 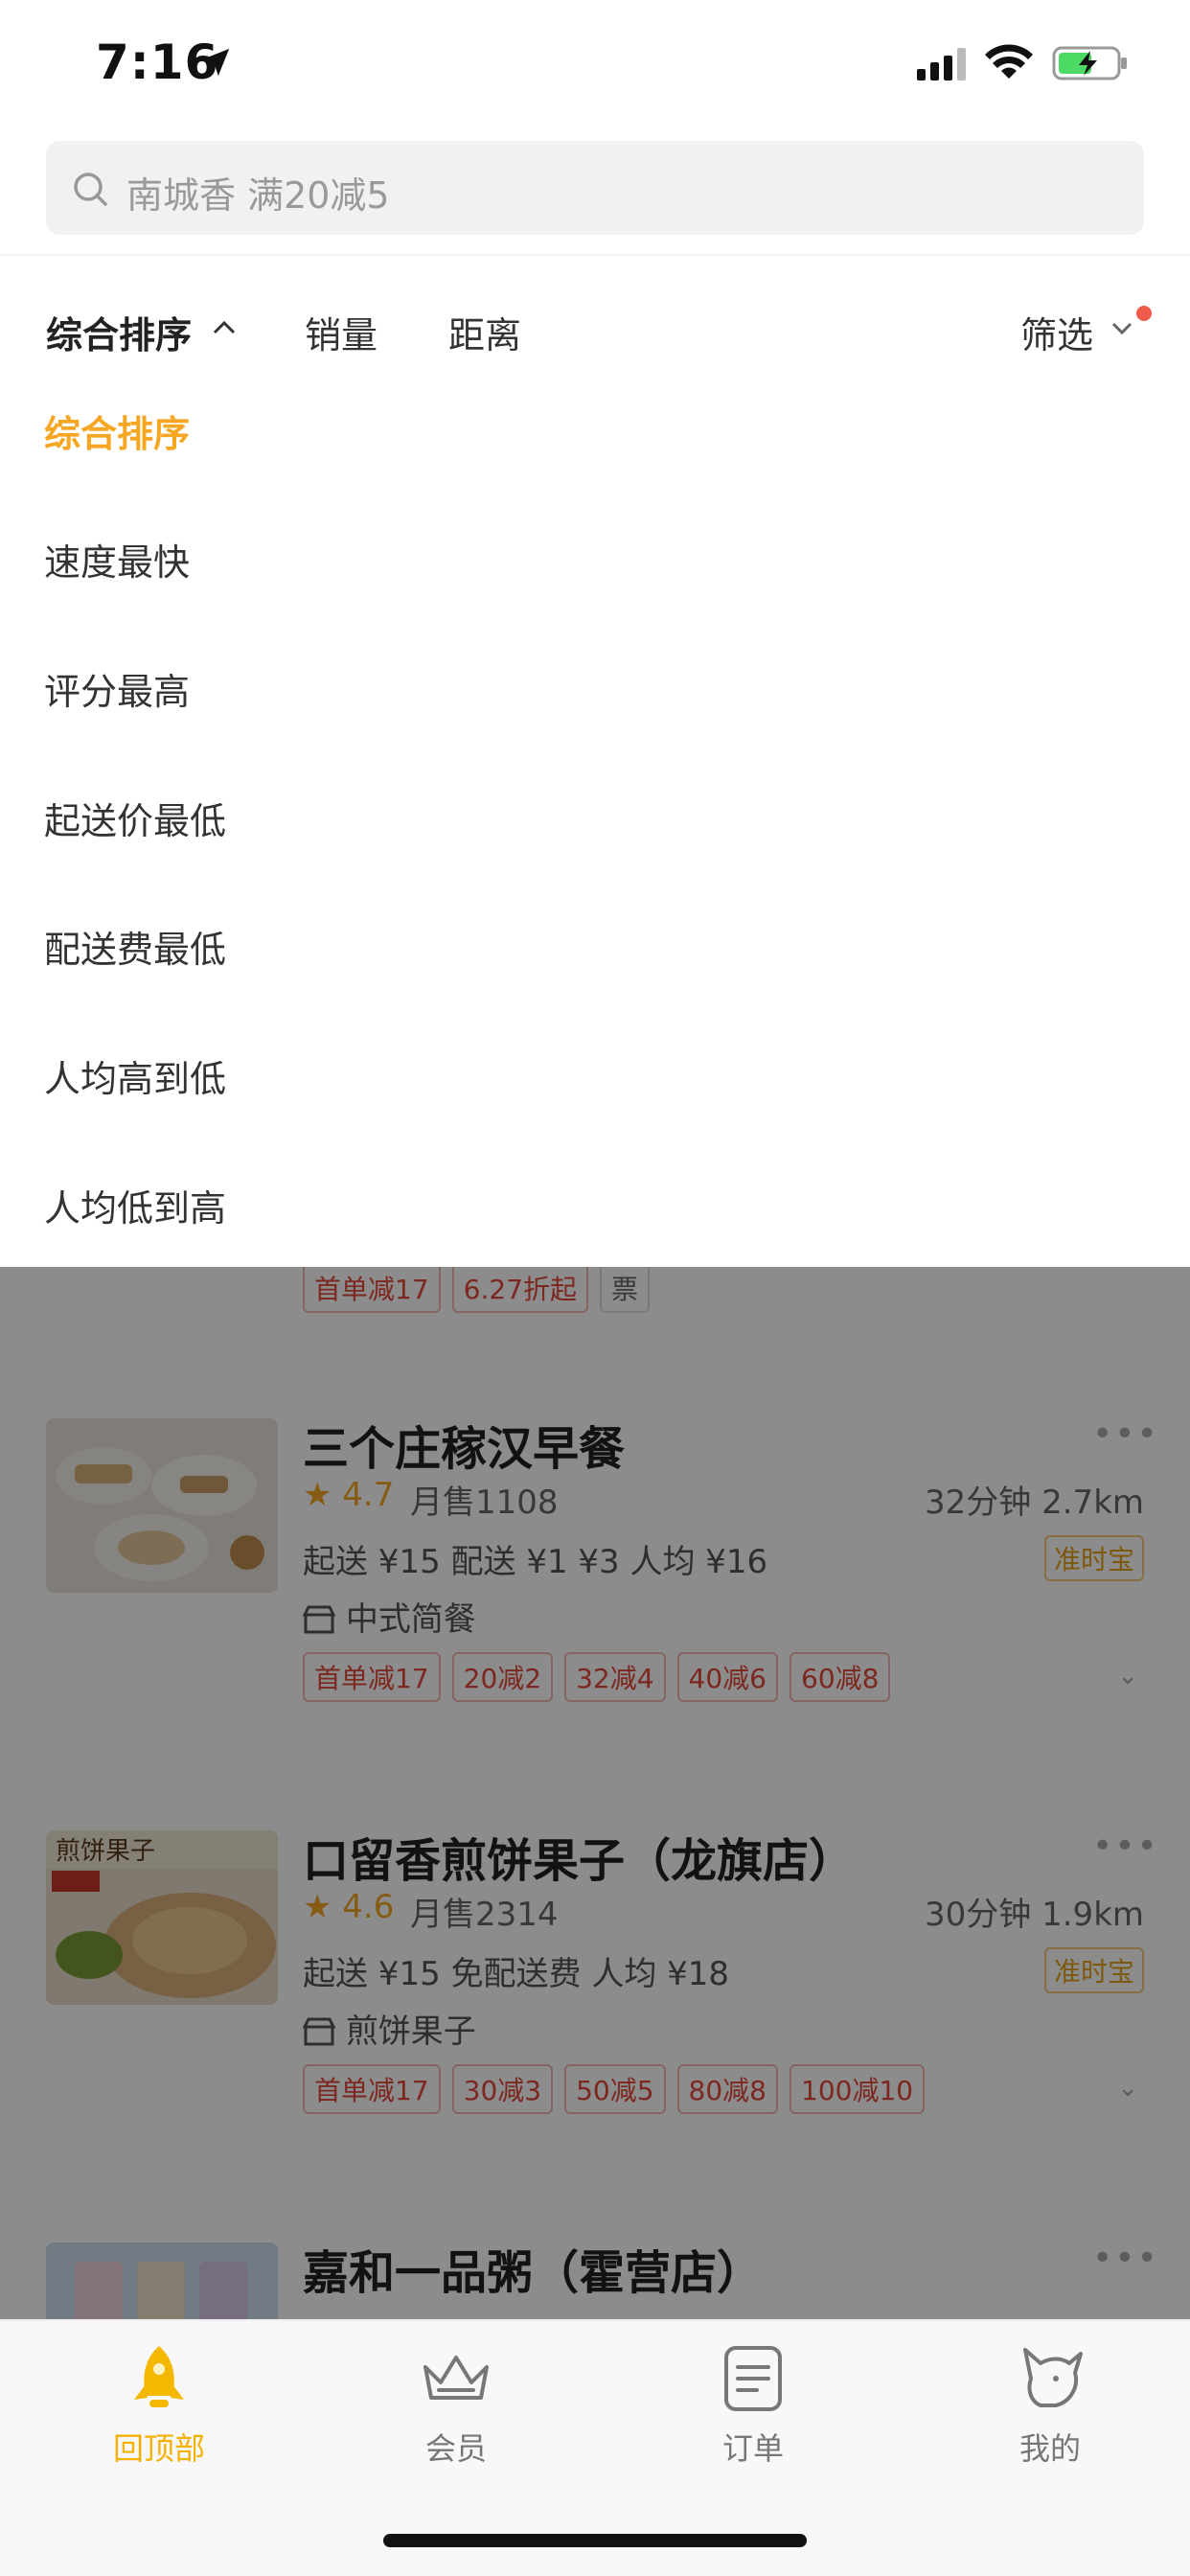 What do you see at coordinates (942, 64) in the screenshot?
I see `cellular-signal-icon` at bounding box center [942, 64].